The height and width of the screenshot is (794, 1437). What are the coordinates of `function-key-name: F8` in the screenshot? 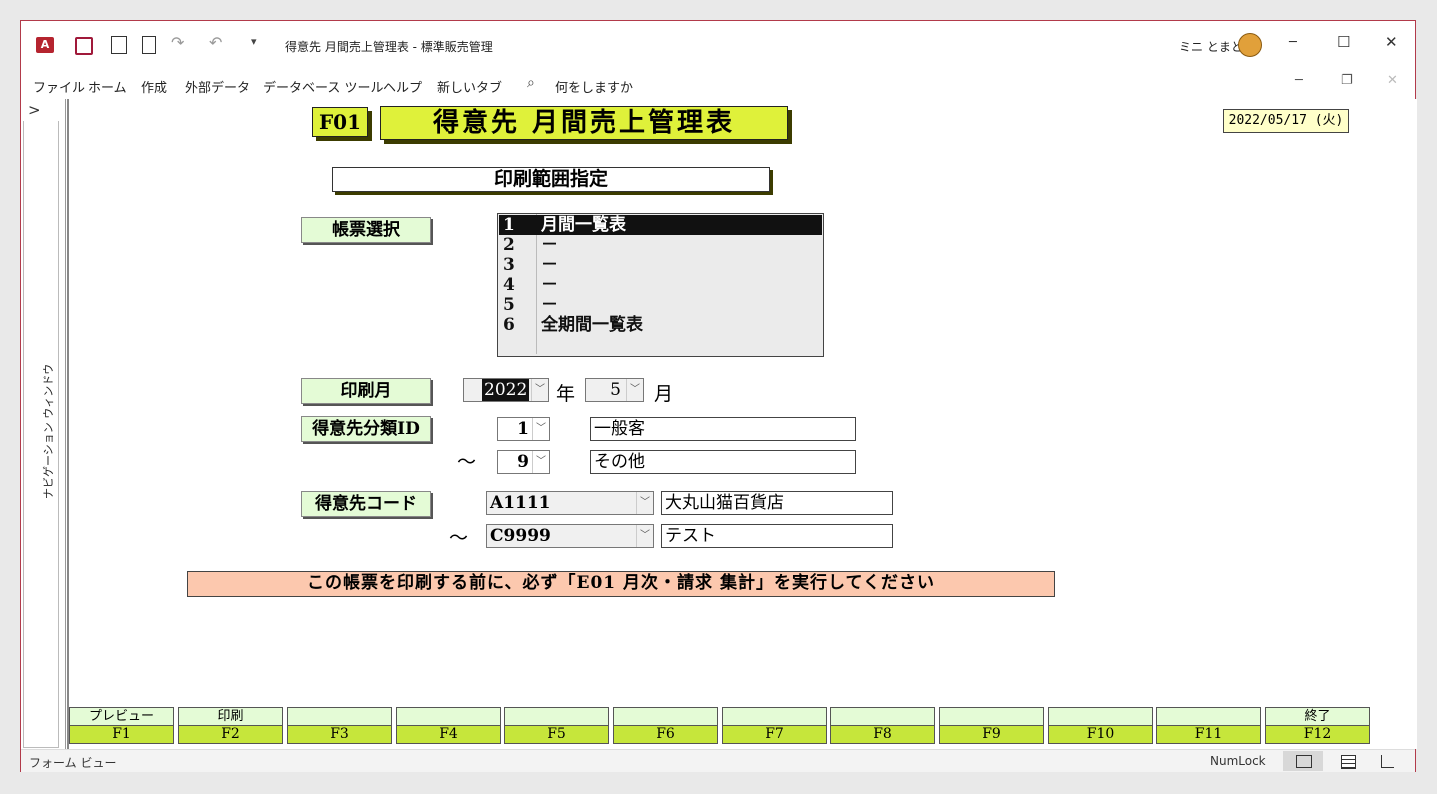 It's located at (882, 734).